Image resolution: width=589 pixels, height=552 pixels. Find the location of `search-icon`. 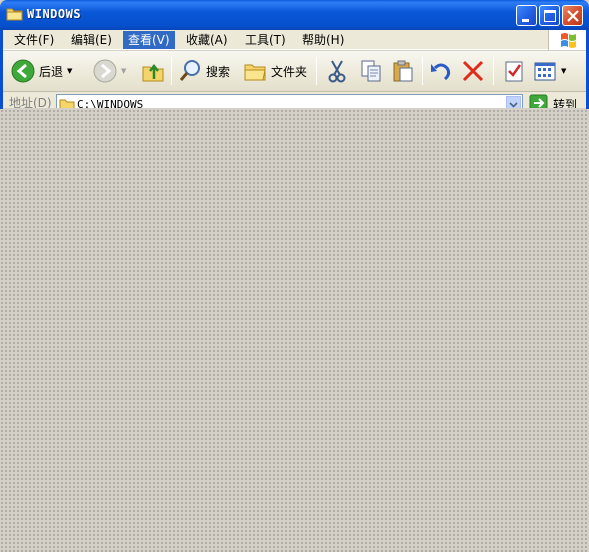

search-icon is located at coordinates (189, 70).